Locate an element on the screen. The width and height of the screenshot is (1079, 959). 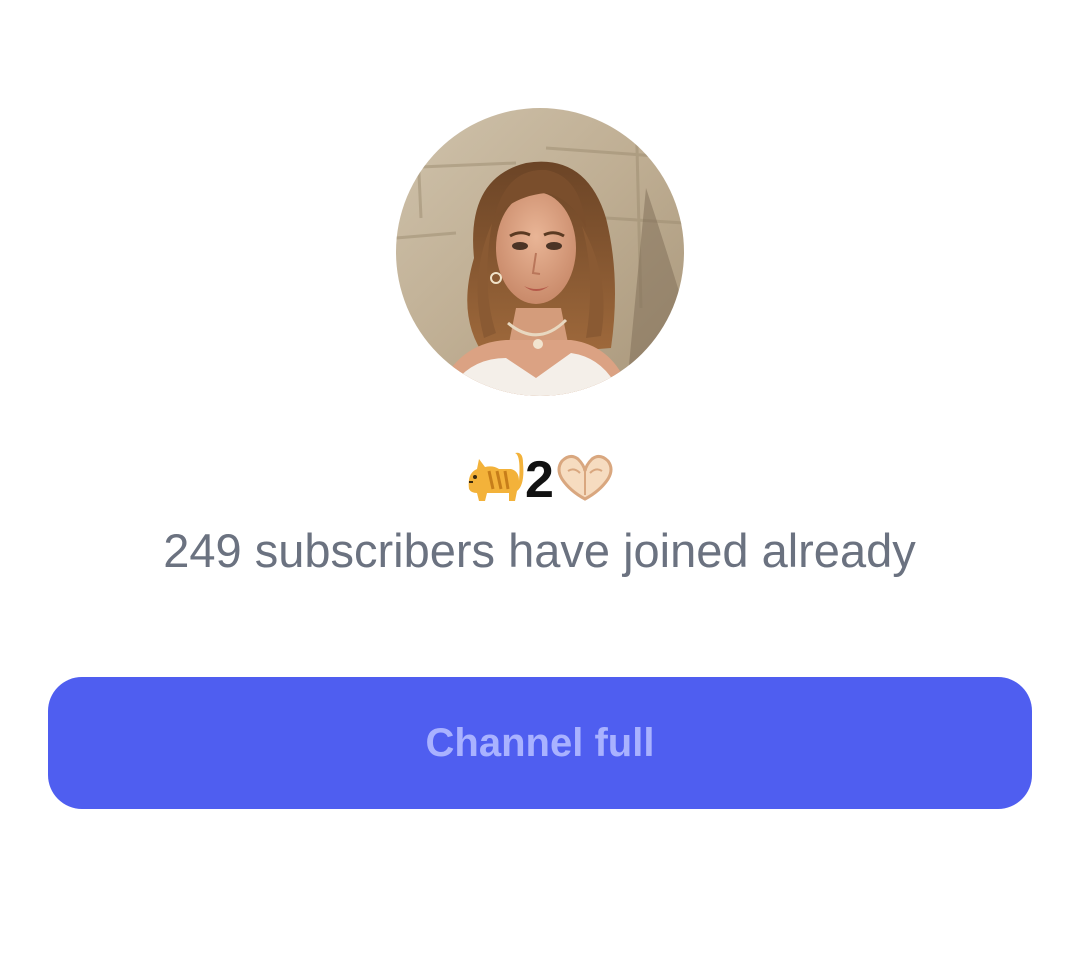
channel-full-button: Channel full is located at coordinates (540, 743).